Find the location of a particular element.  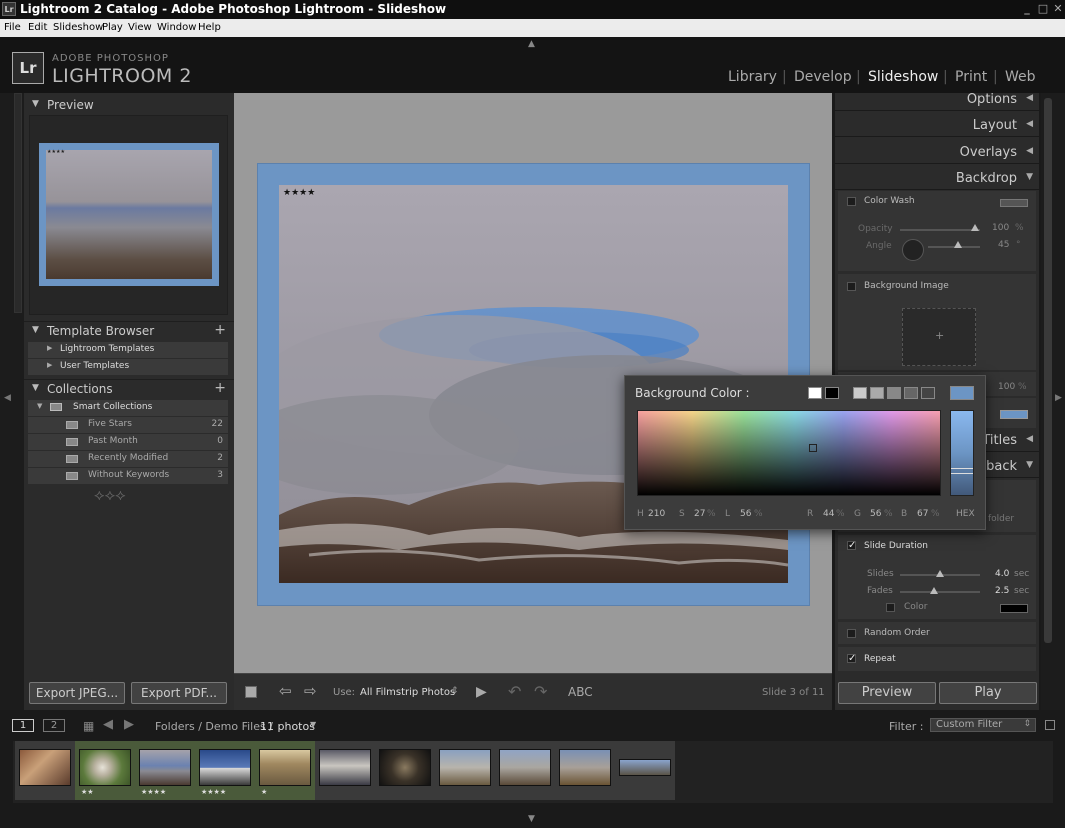

background-image-checkbox is located at coordinates (851, 286).